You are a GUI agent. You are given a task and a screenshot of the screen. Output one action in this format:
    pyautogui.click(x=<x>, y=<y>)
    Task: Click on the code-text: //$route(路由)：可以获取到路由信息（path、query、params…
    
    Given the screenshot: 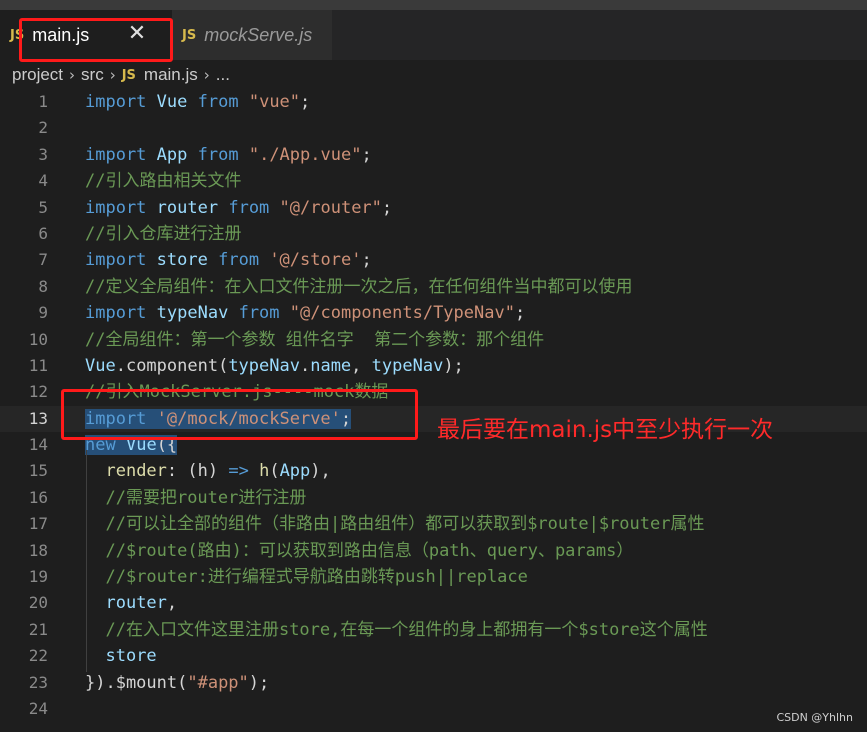 What is the action you would take?
    pyautogui.click(x=359, y=551)
    